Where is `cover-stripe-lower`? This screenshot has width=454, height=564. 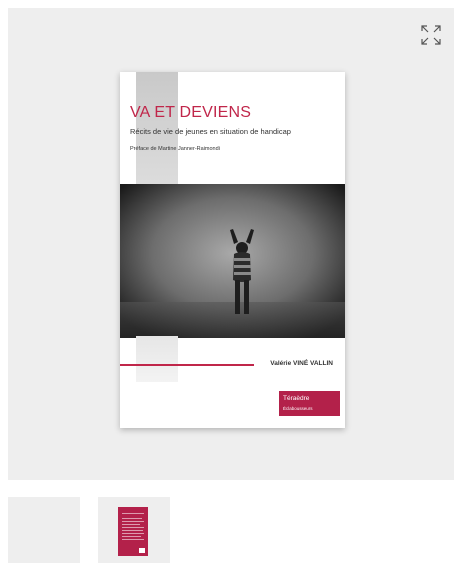
cover-stripe-lower is located at coordinates (157, 359).